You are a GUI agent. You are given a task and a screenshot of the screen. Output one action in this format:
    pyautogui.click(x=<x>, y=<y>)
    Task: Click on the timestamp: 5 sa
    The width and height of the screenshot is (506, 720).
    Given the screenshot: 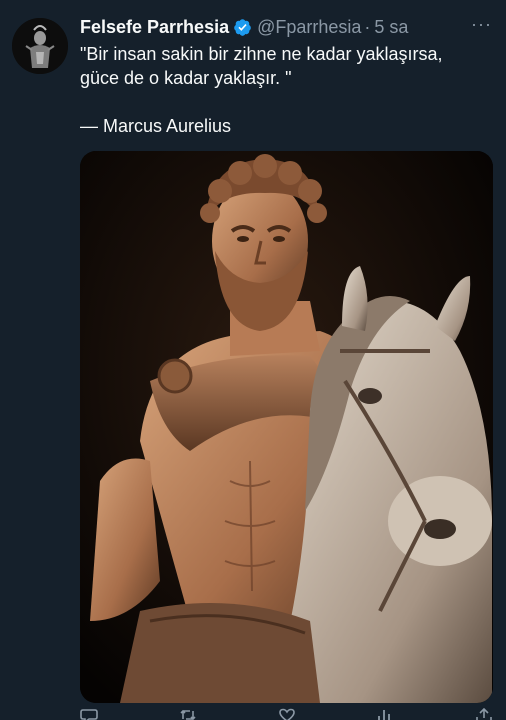 What is the action you would take?
    pyautogui.click(x=391, y=27)
    